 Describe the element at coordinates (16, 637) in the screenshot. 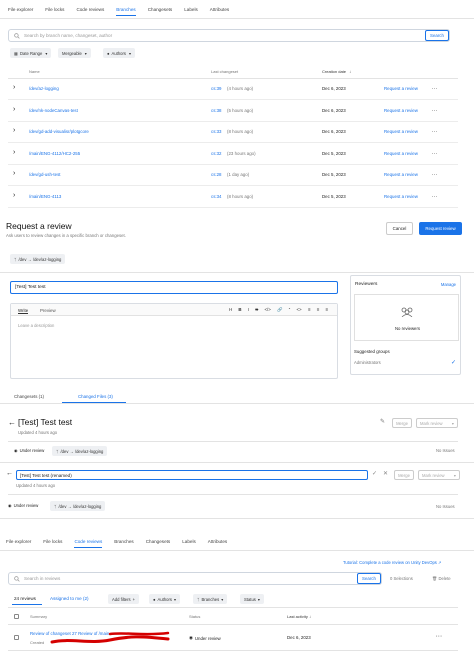

I see `row-checkbox` at that location.